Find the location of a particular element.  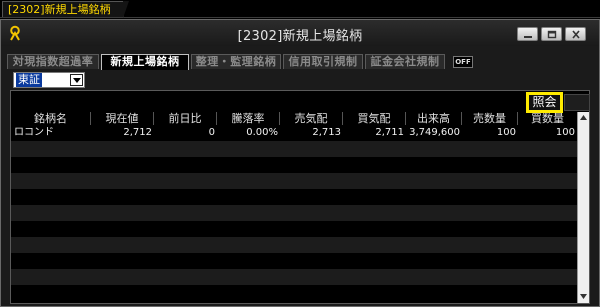

column-header-name: 銘柄名 is located at coordinates (51, 118).